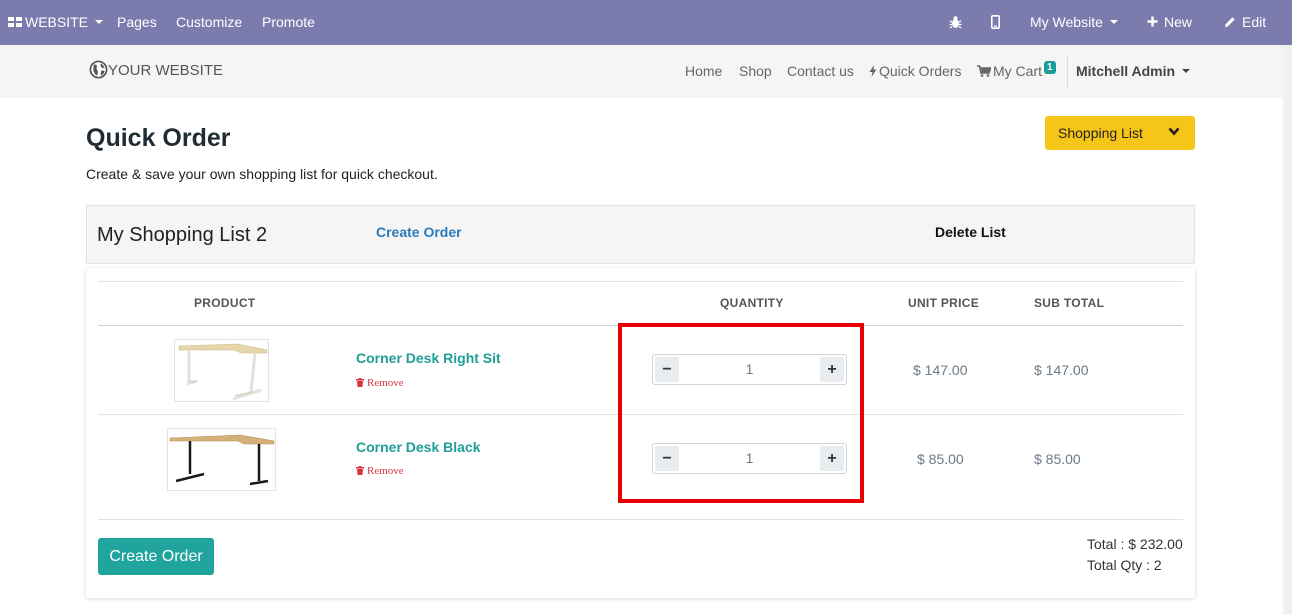 Image resolution: width=1292 pixels, height=615 pixels. Describe the element at coordinates (1152, 21) in the screenshot. I see `plus-icon` at that location.